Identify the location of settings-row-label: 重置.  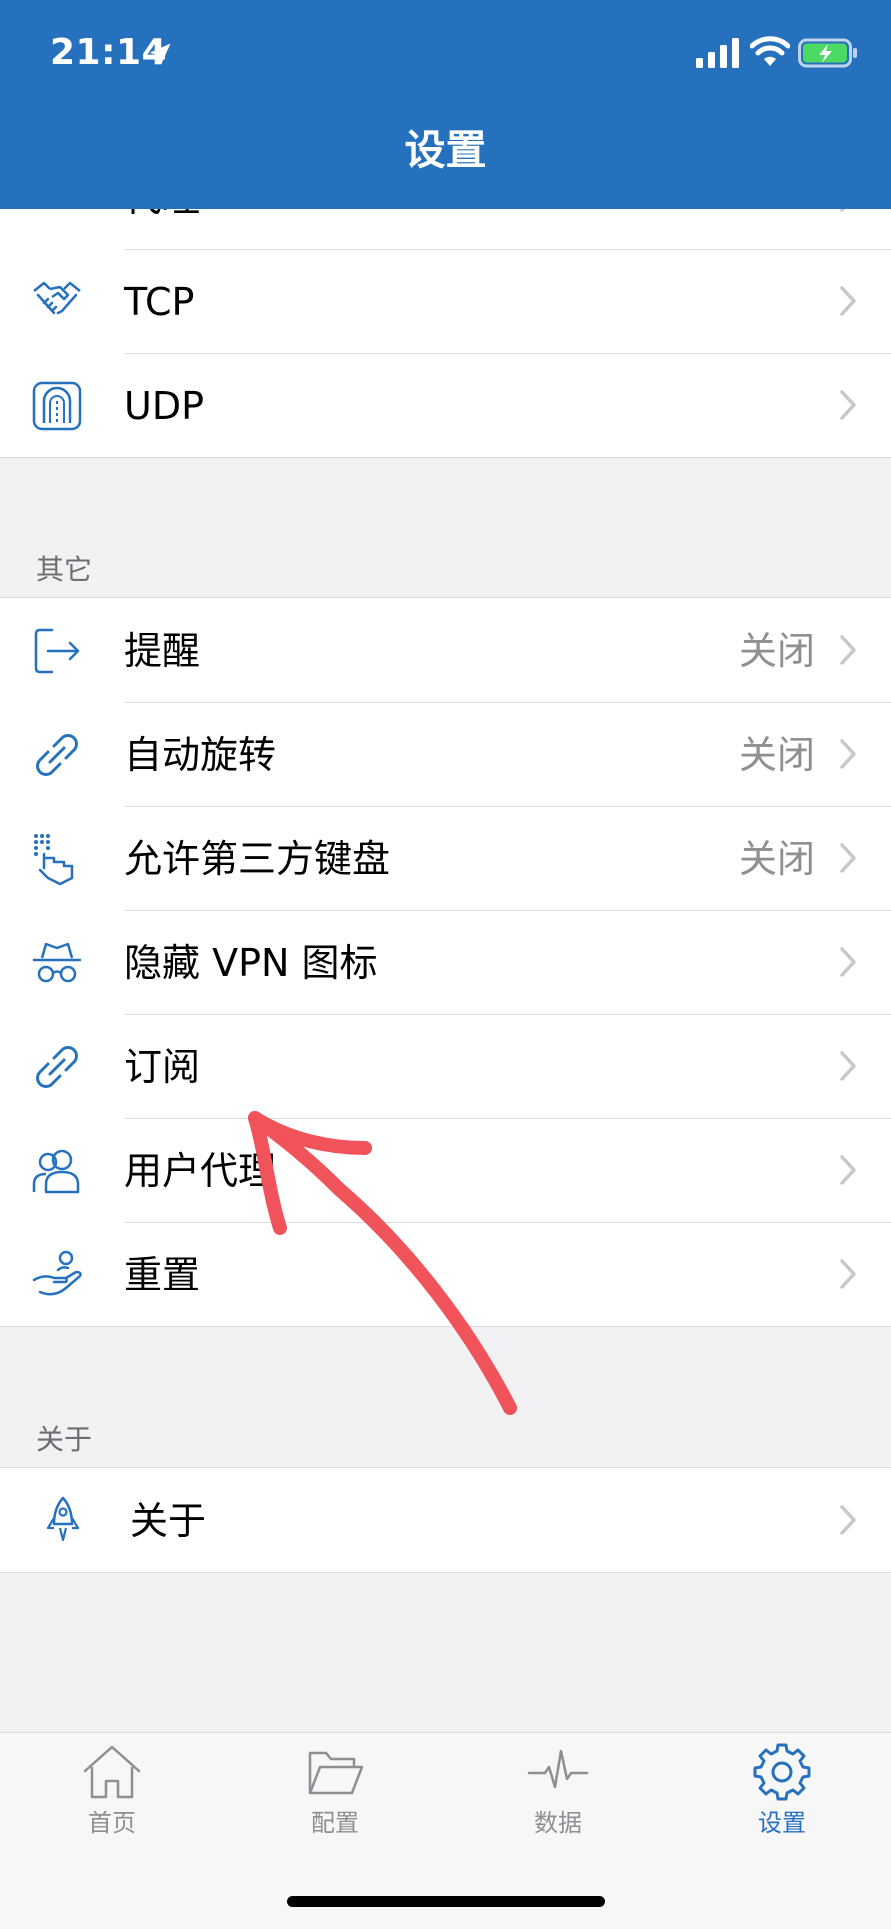
(162, 1275).